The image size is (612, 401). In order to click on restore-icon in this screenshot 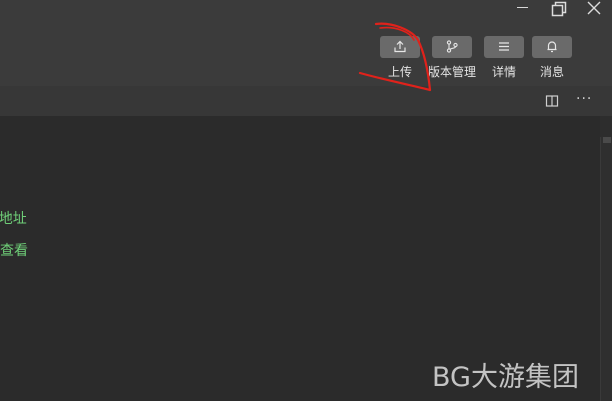, I will do `click(559, 9)`.